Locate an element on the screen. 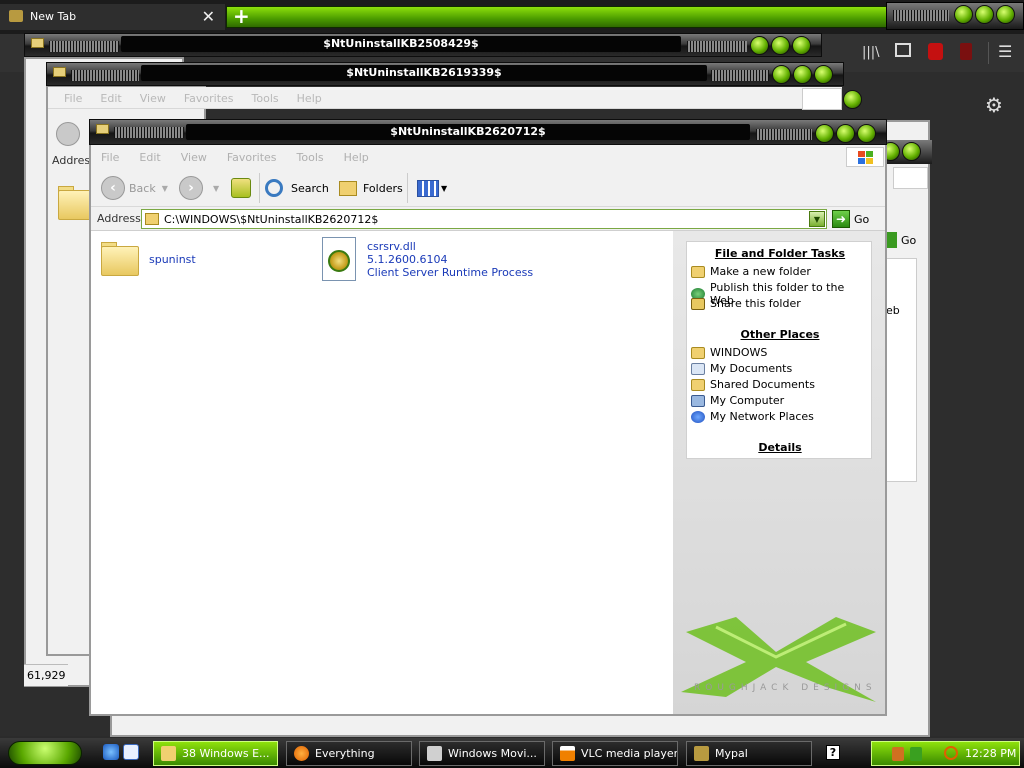 The image size is (1024, 768). go-button: ➜ Go is located at coordinates (850, 219).